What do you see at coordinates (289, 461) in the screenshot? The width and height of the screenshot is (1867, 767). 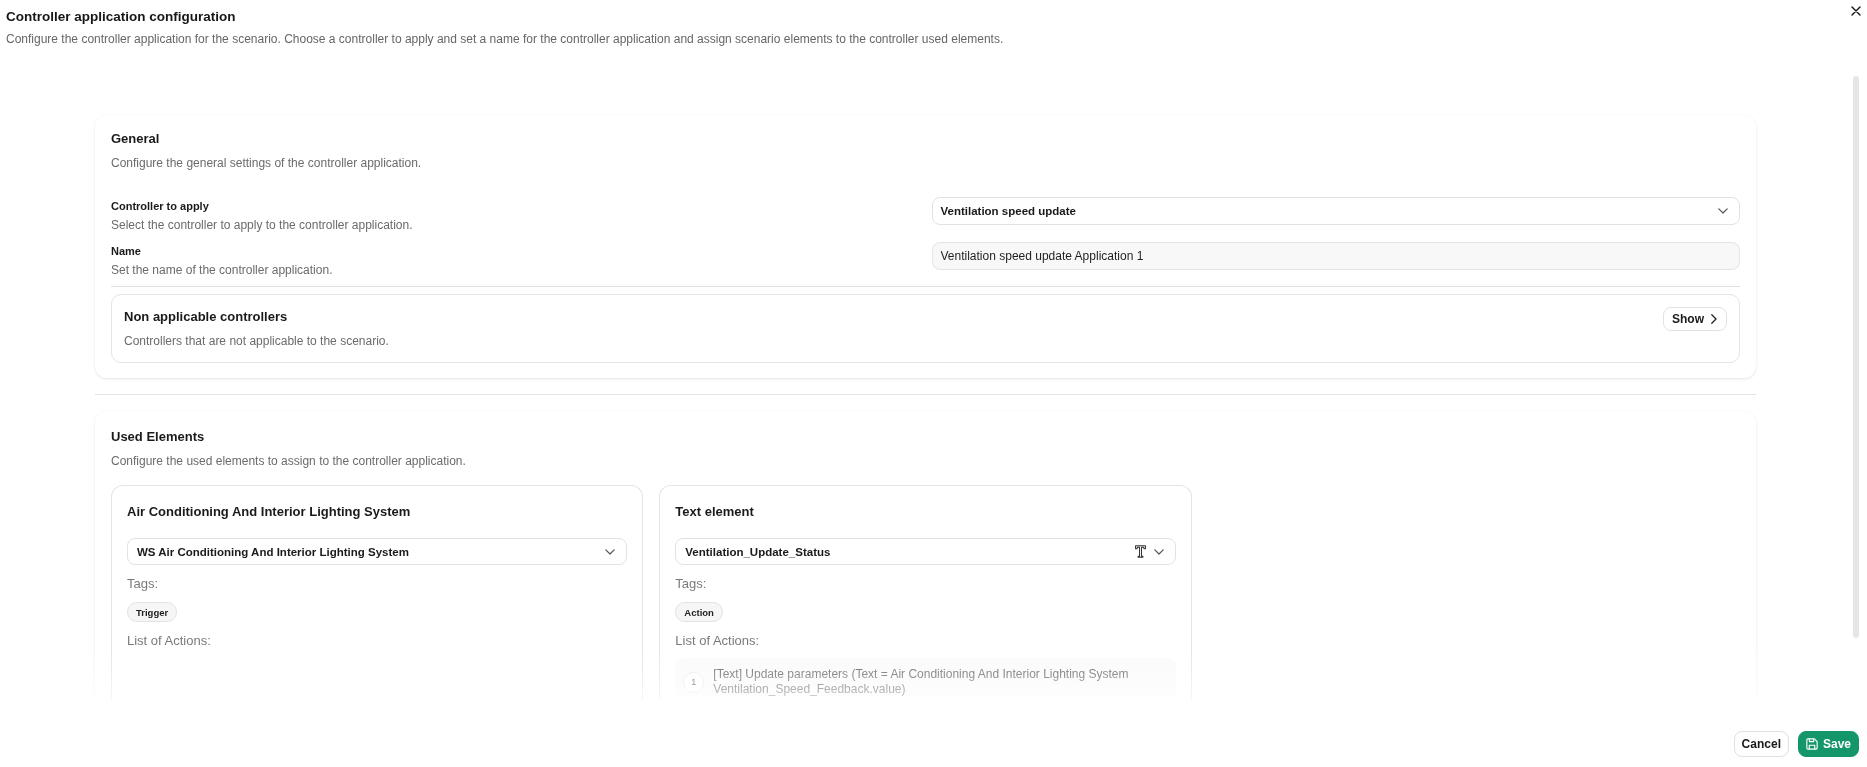 I see `section-description: Configure the used elements to assign to the controller application.` at bounding box center [289, 461].